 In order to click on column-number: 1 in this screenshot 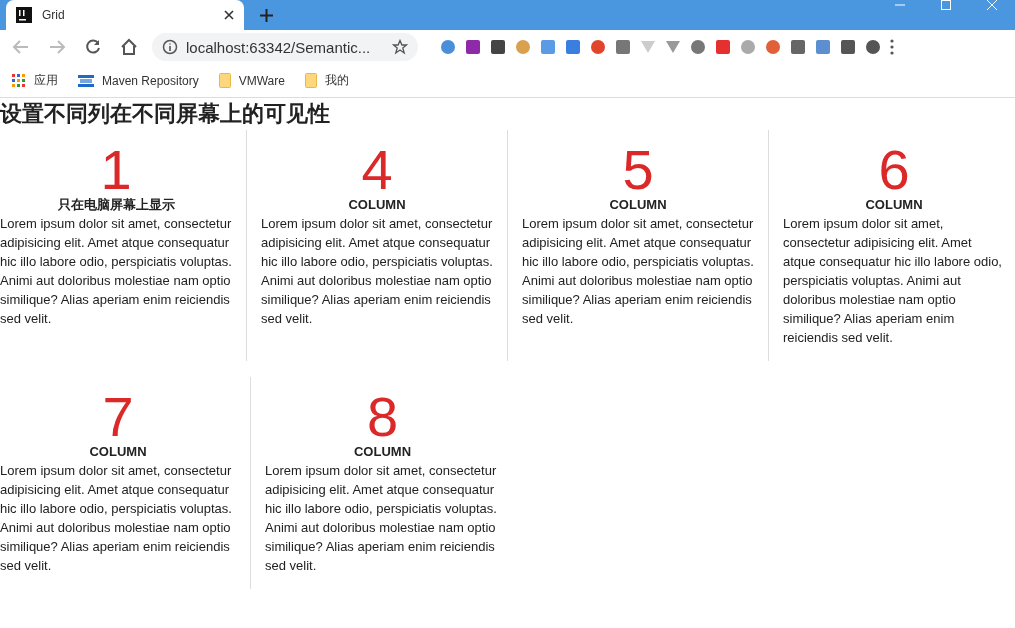, I will do `click(116, 170)`.